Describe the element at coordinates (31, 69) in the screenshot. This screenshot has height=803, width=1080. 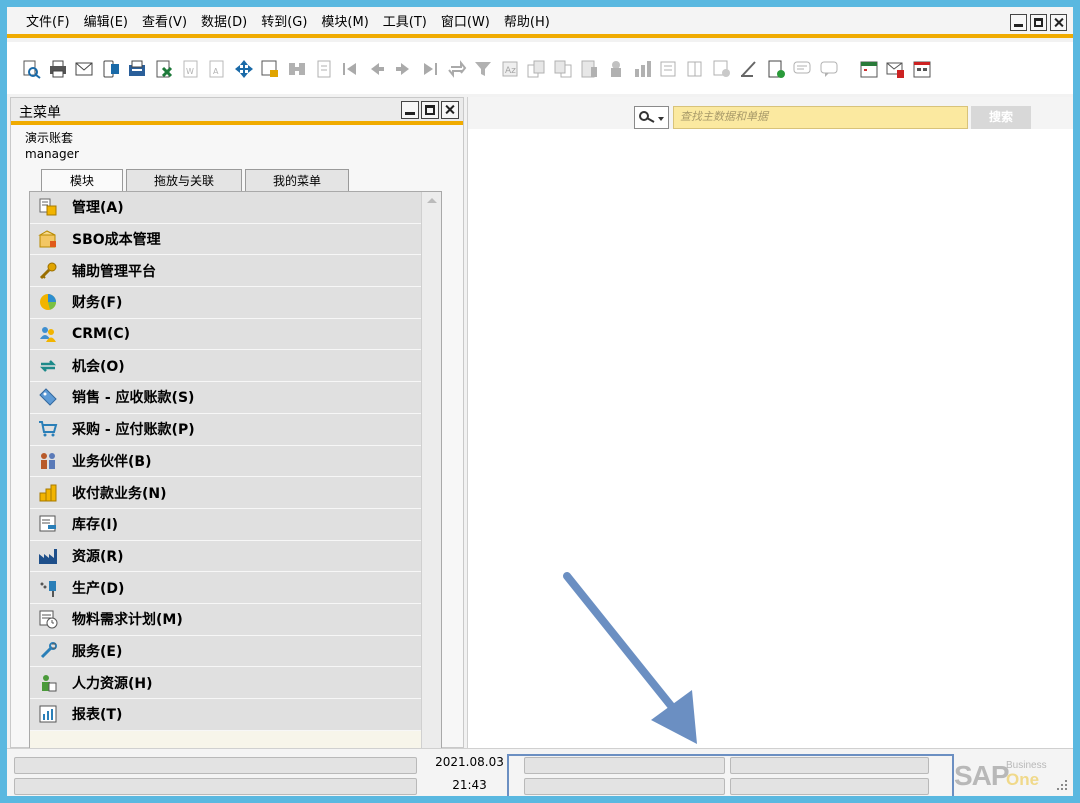
I see `preview-icon` at that location.